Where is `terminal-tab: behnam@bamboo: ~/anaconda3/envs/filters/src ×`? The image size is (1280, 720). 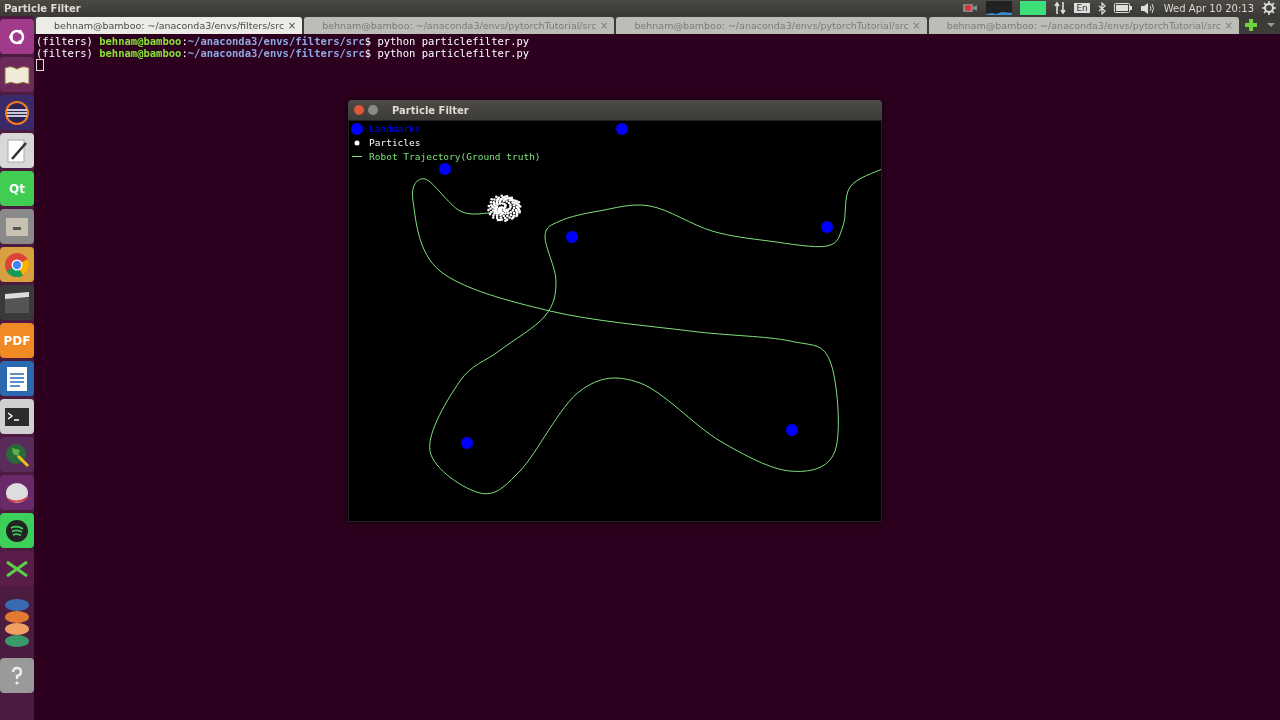
terminal-tab: behnam@bamboo: ~/anaconda3/envs/filters/src × is located at coordinates (169, 25).